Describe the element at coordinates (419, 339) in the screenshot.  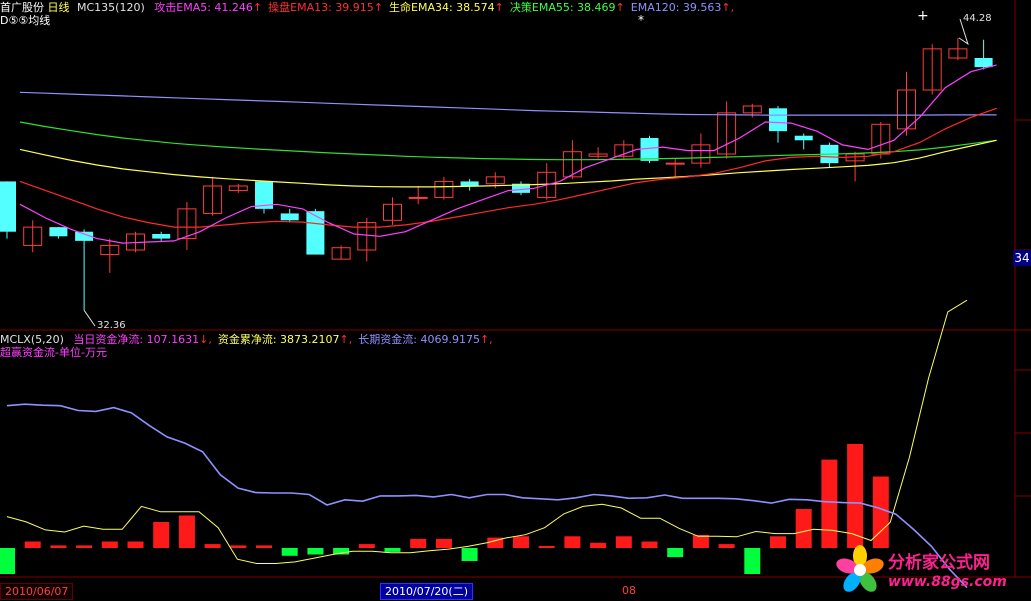
I see `lower-legend-item: 长期资金流: 4069.9175` at that location.